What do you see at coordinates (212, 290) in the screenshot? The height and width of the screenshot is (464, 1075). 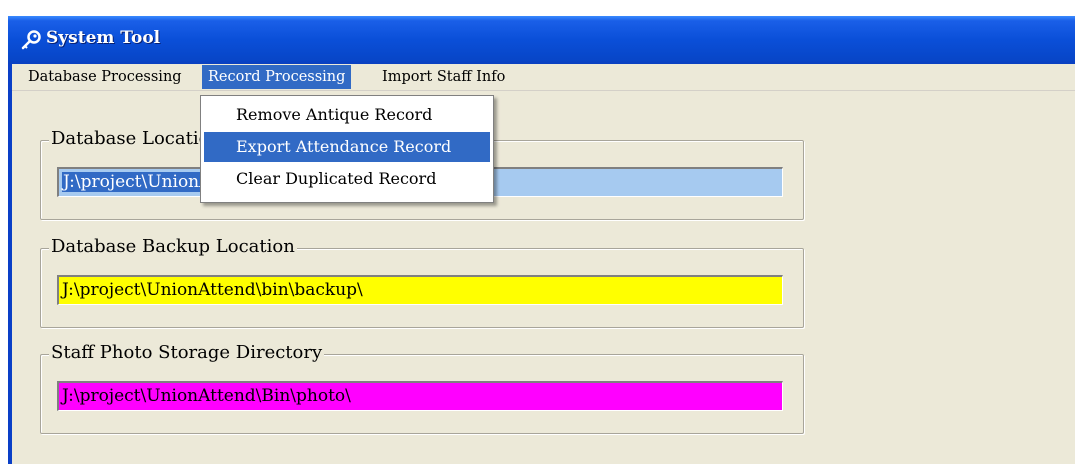 I see `database-backup-location-value: J:\project\UnionAttend\bin\backup\` at bounding box center [212, 290].